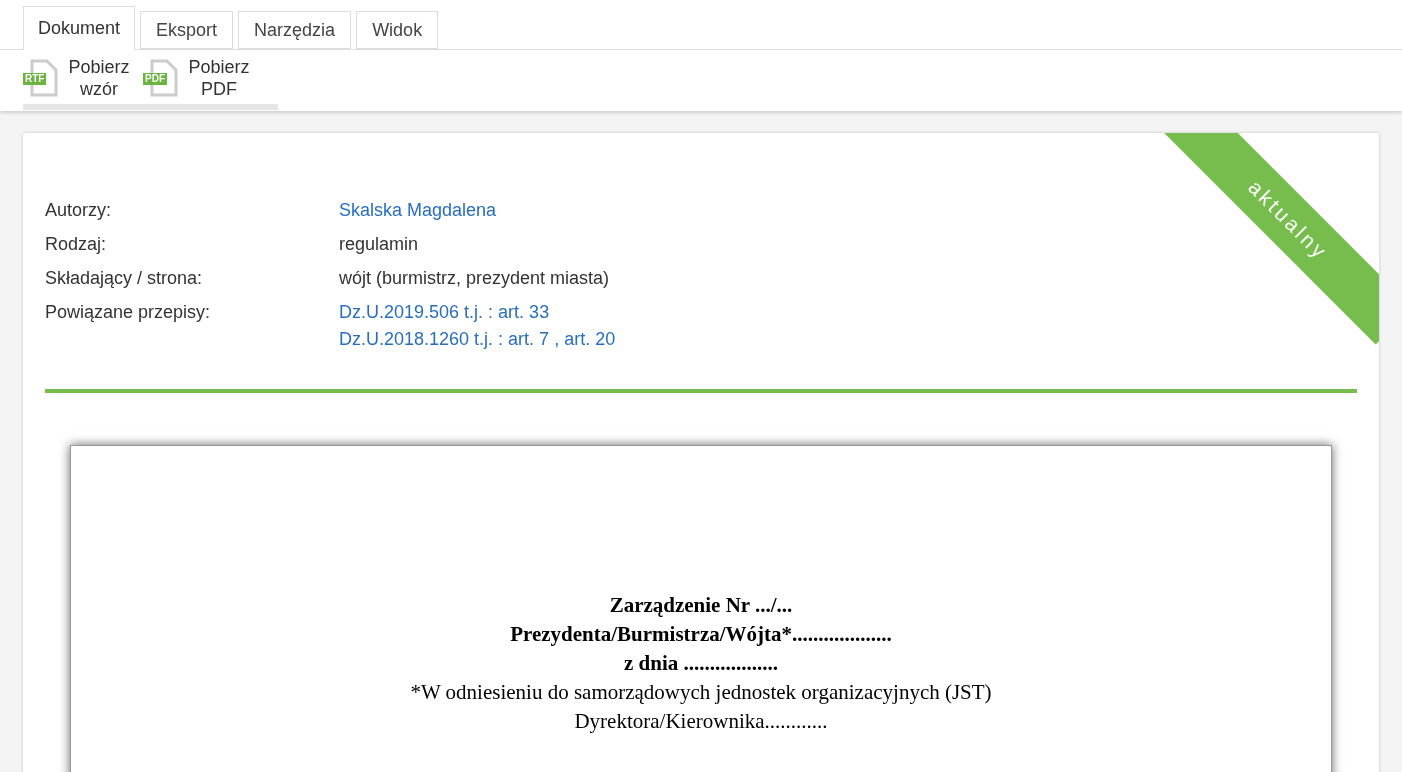 This screenshot has height=772, width=1402. Describe the element at coordinates (411, 312) in the screenshot. I see `regulation-link: Dz.U.2019.506 t.j.` at that location.